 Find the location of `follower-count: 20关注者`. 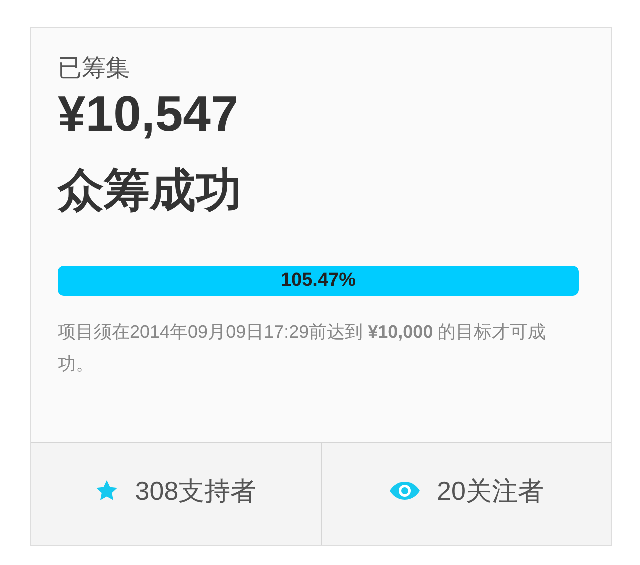

follower-count: 20关注者 is located at coordinates (490, 491).